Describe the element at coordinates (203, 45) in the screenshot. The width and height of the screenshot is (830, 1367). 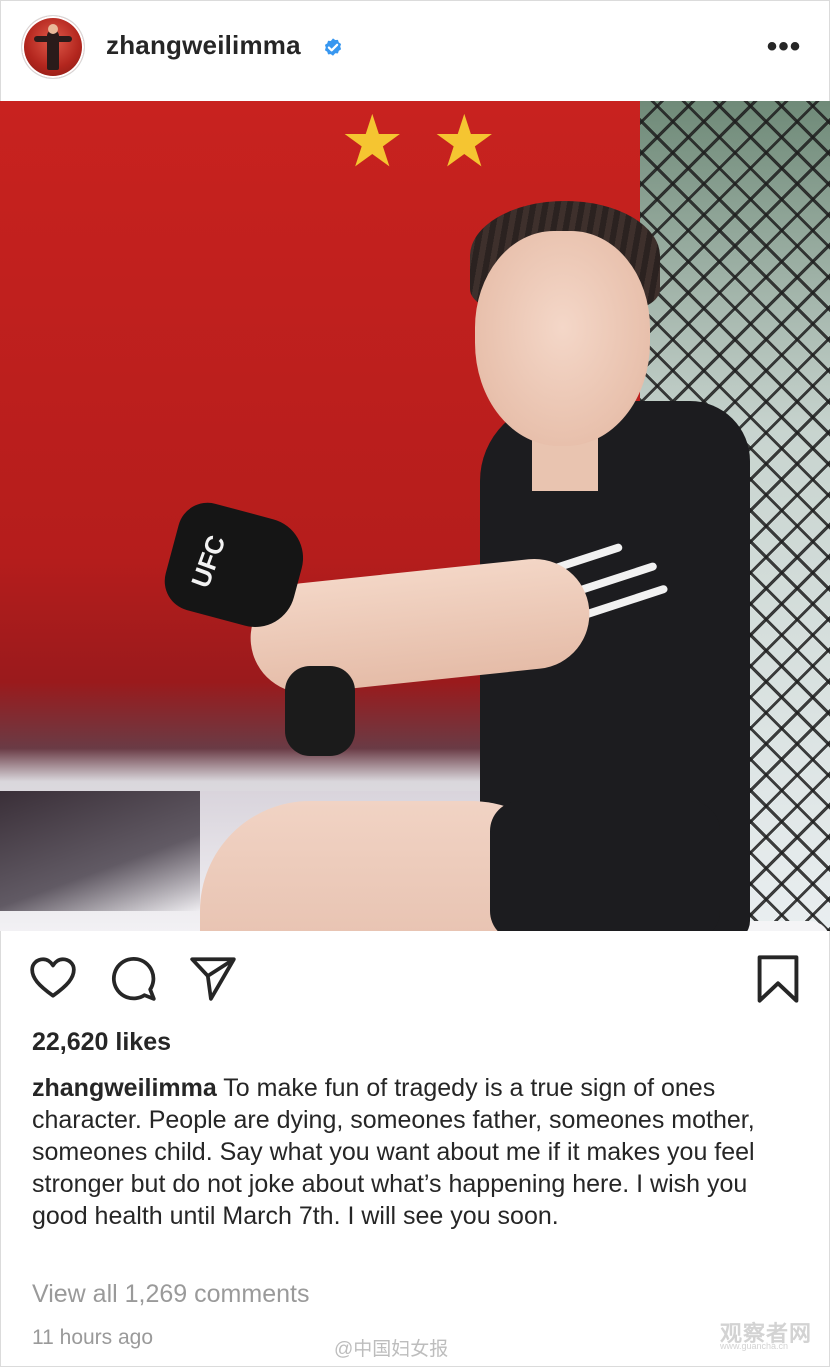
I see `username-link: zhangweilimma` at that location.